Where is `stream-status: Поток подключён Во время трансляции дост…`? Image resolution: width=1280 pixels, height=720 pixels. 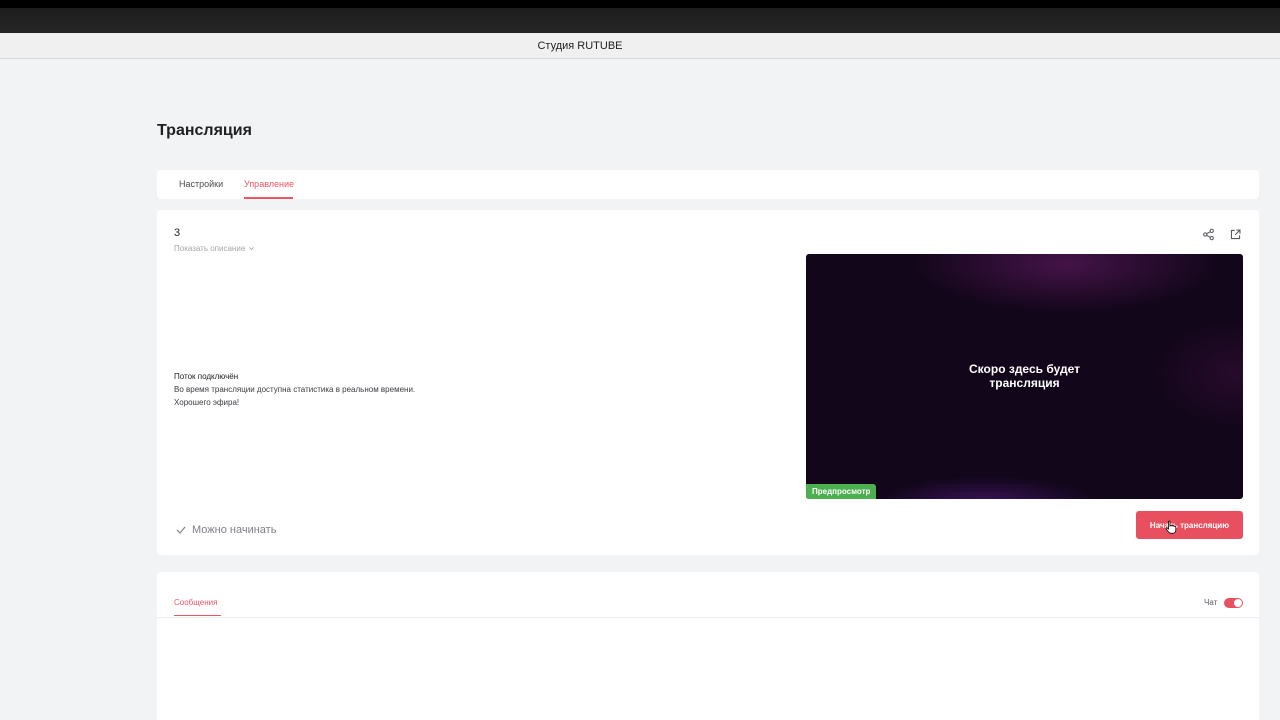 stream-status: Поток подключён Во время трансляции дост… is located at coordinates (294, 389).